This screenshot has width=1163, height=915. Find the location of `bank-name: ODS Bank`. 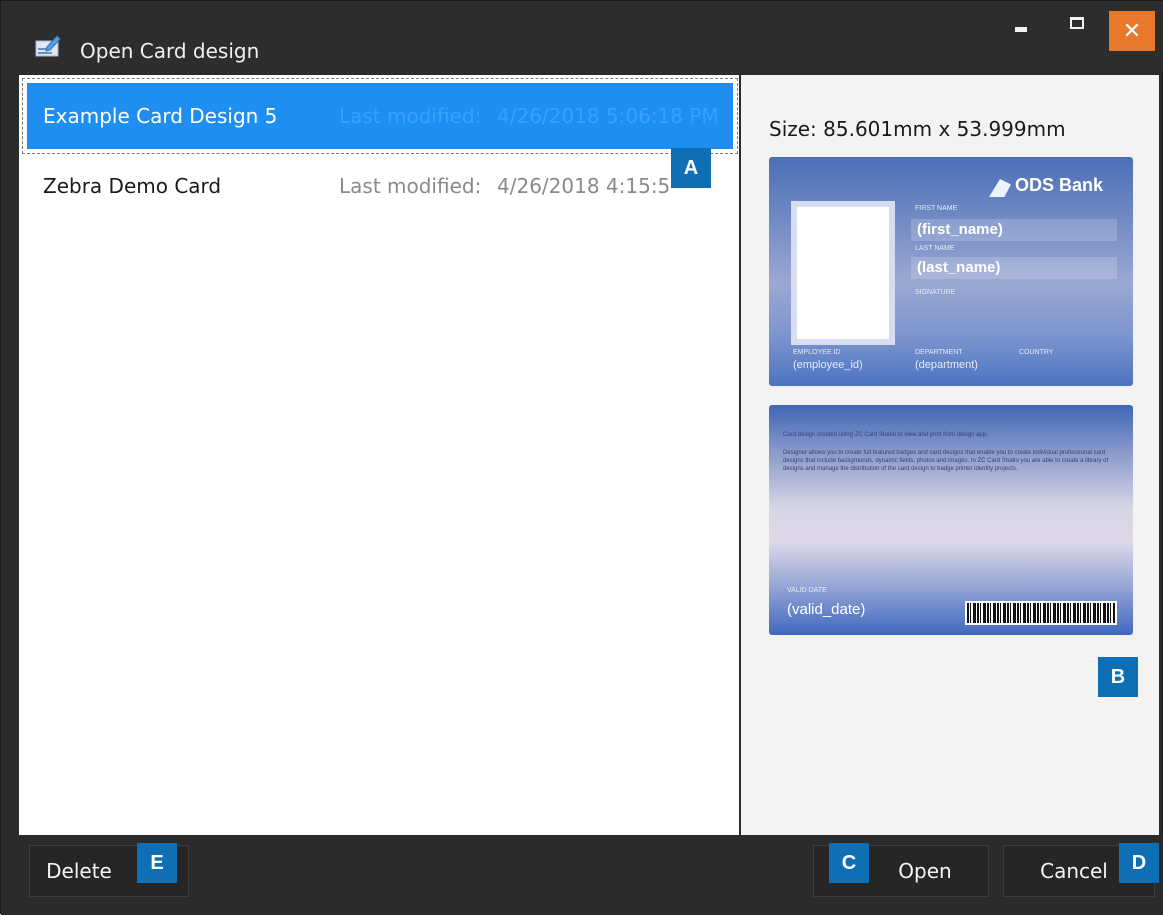

bank-name: ODS Bank is located at coordinates (1059, 185).